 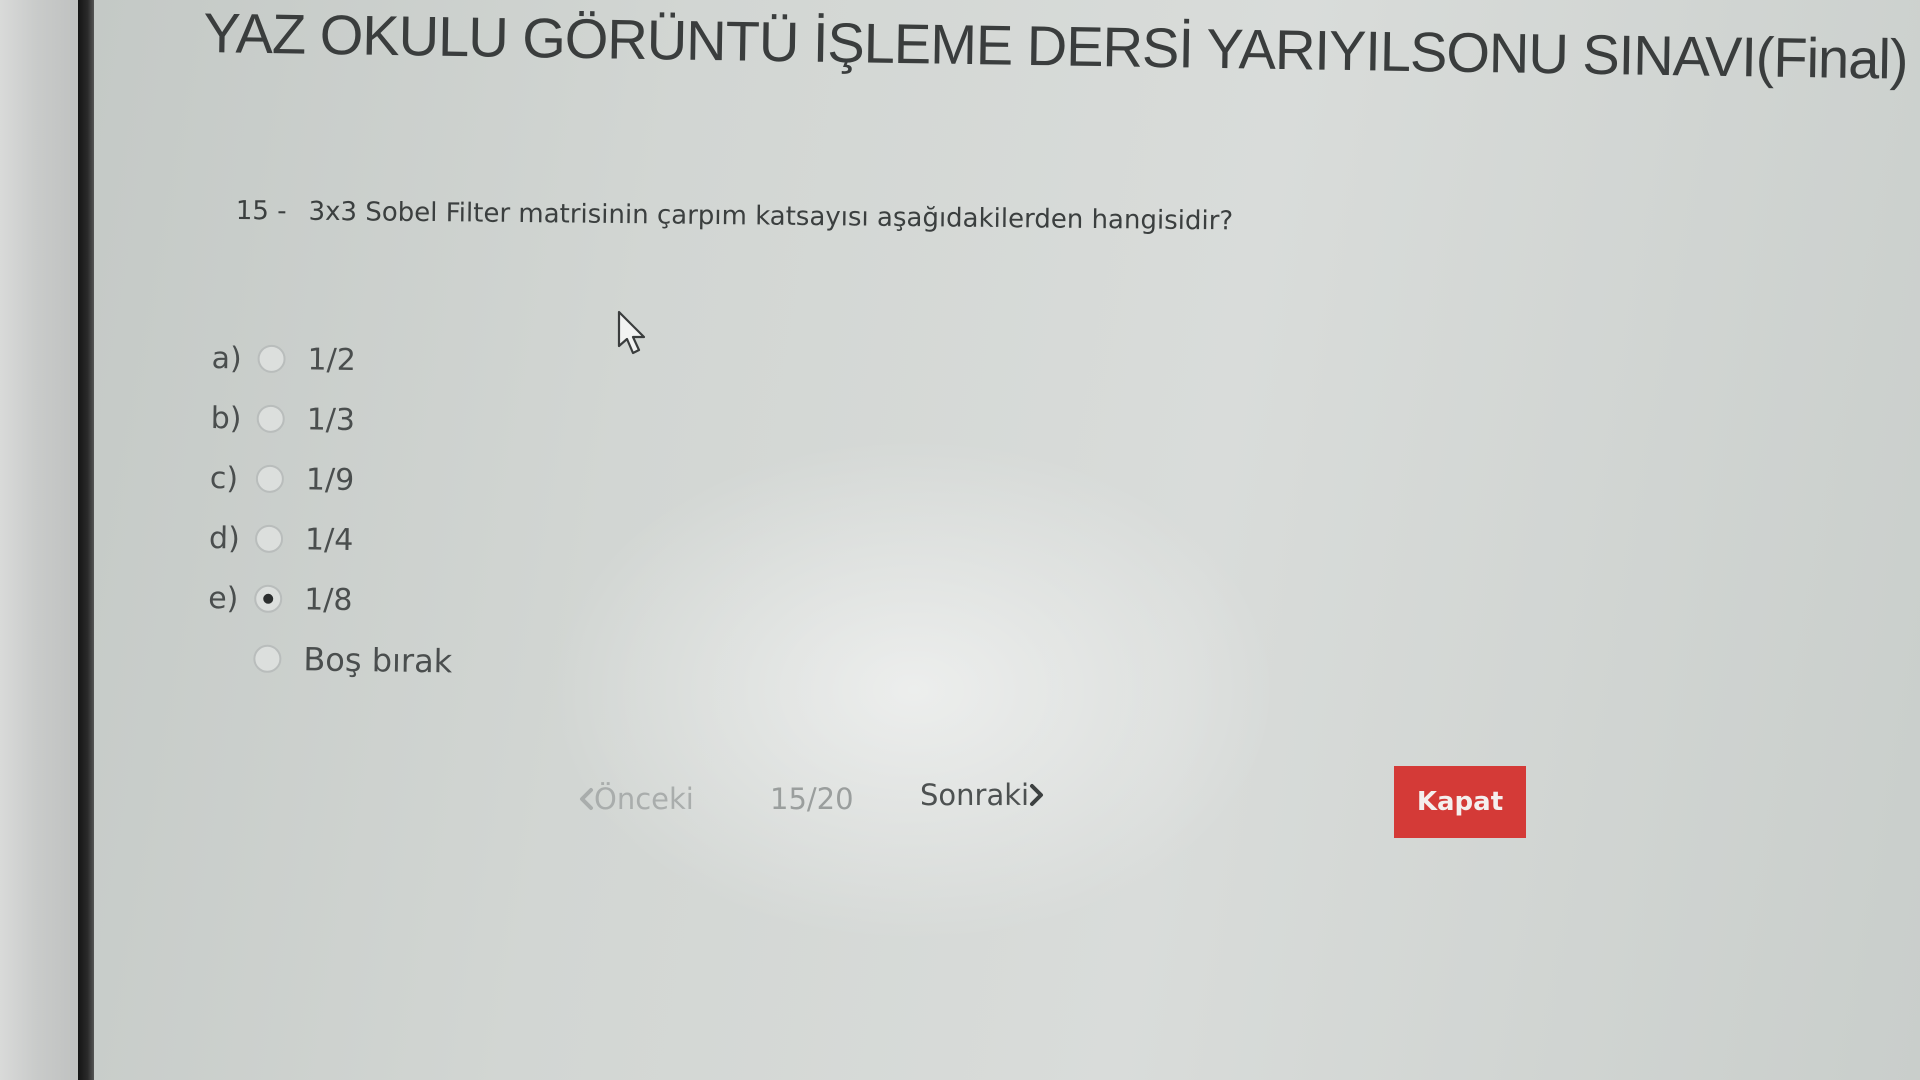 What do you see at coordinates (812, 799) in the screenshot?
I see `page-indicator: 15/20` at bounding box center [812, 799].